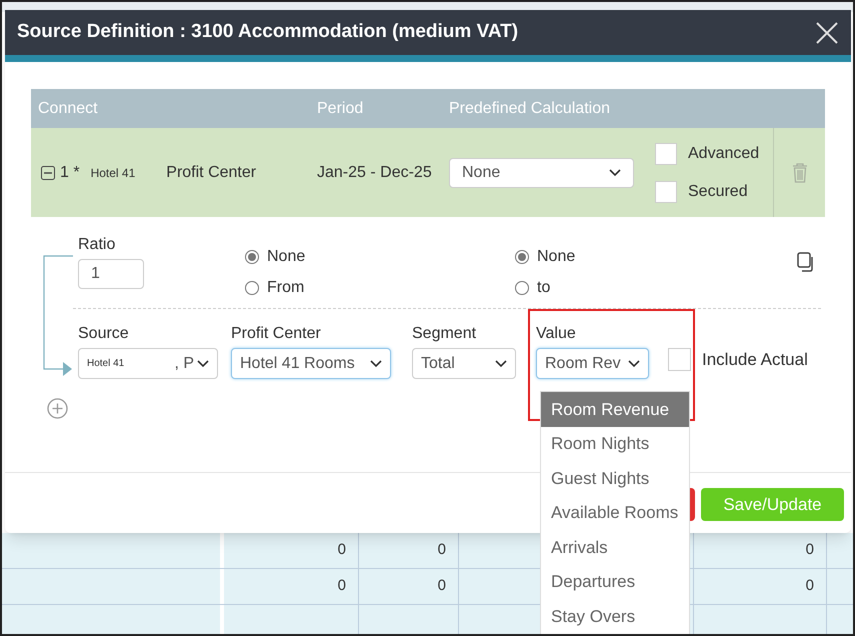 The image size is (855, 636). What do you see at coordinates (48, 173) in the screenshot?
I see `collapse-icon` at bounding box center [48, 173].